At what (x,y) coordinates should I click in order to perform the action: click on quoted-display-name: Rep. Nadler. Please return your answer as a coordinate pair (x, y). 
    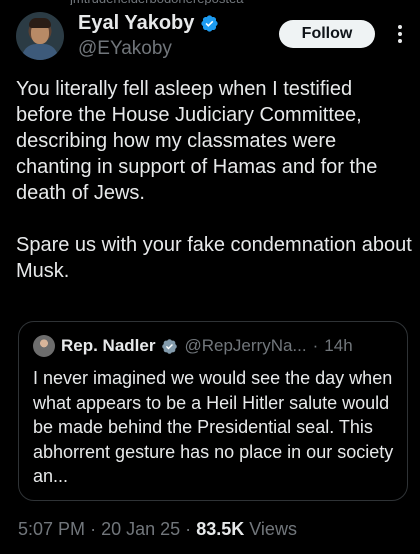
    Looking at the image, I should click on (108, 345).